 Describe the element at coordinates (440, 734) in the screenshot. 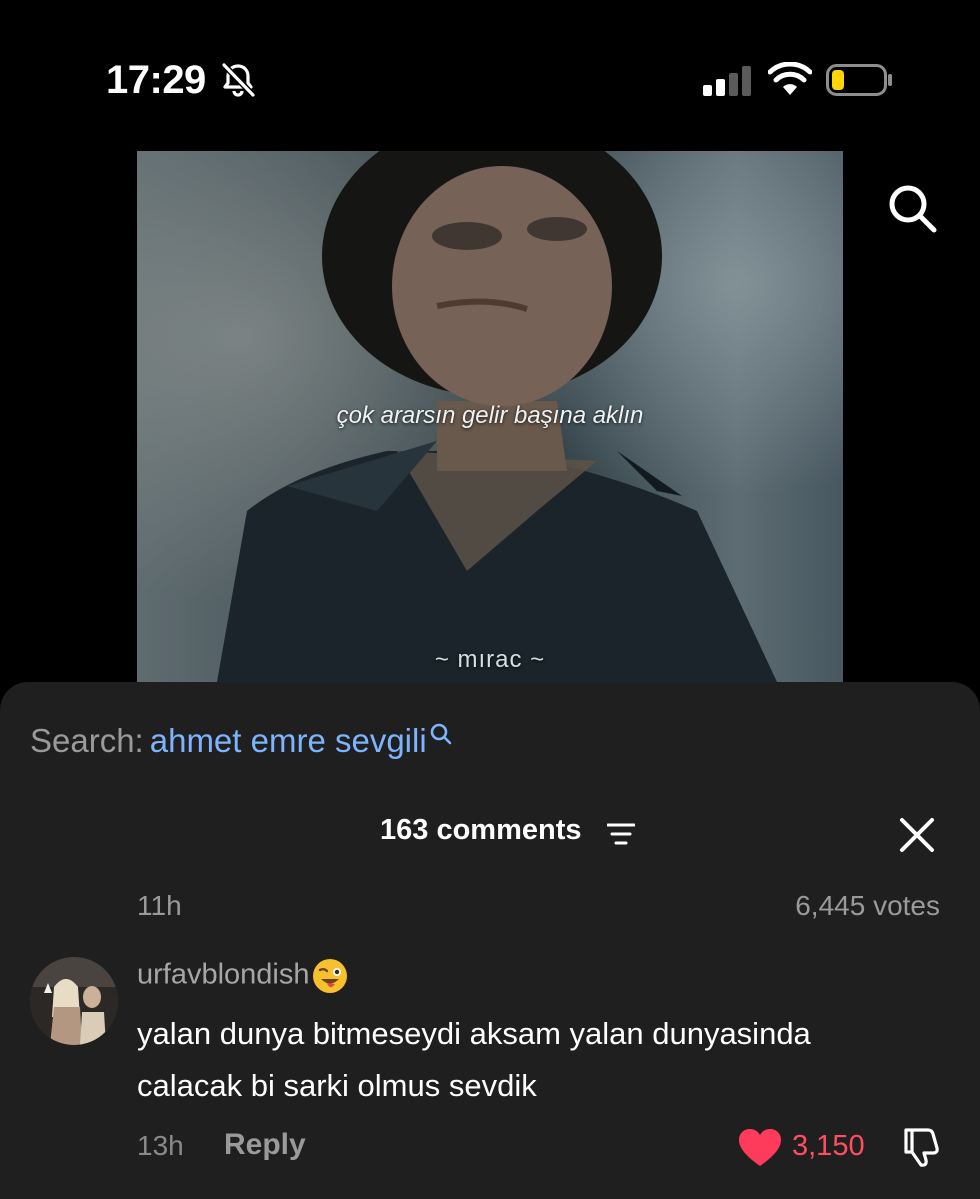

I see `search-small-icon` at that location.